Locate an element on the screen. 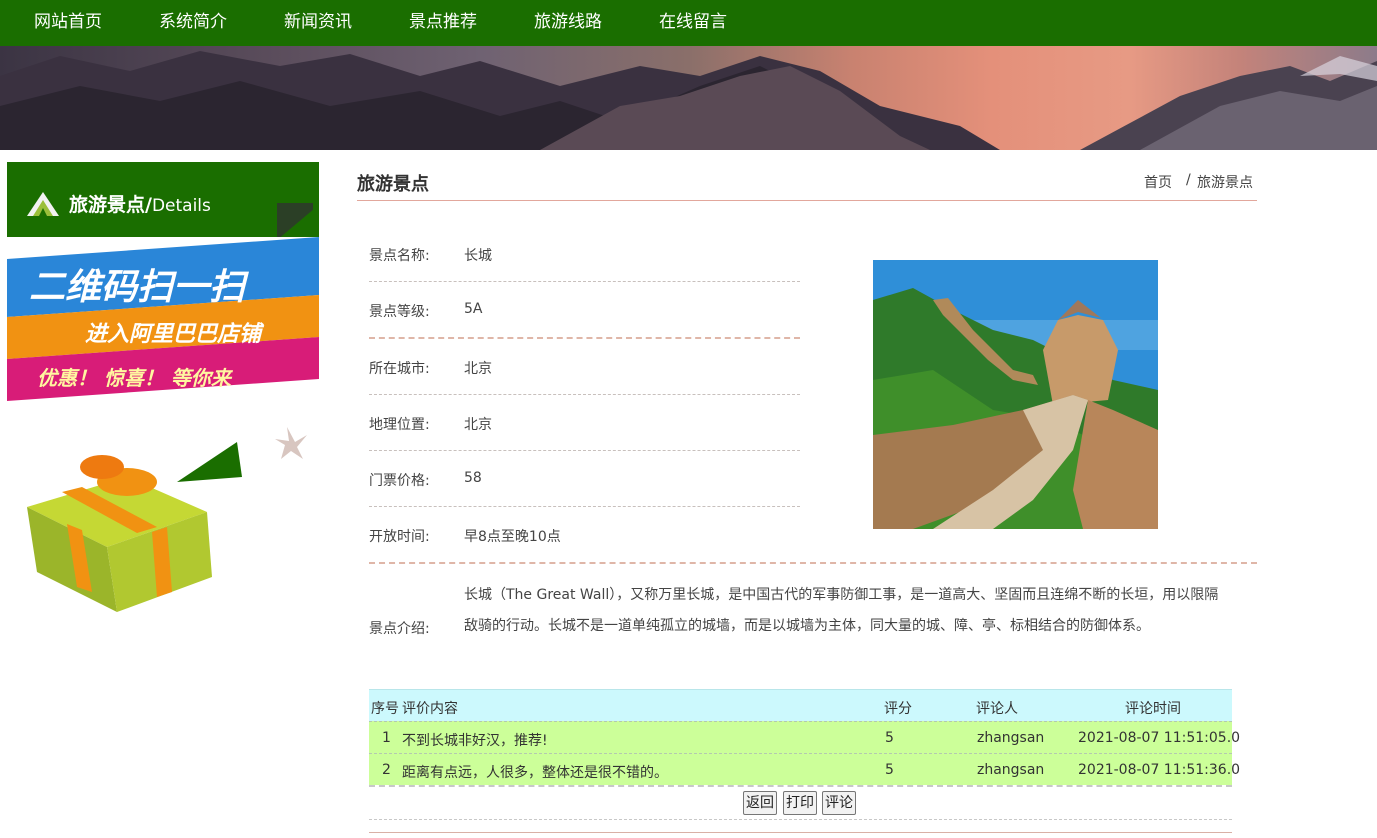  cell-content: 距离有点远，人很多，整体还是很不错的。 is located at coordinates (535, 773).